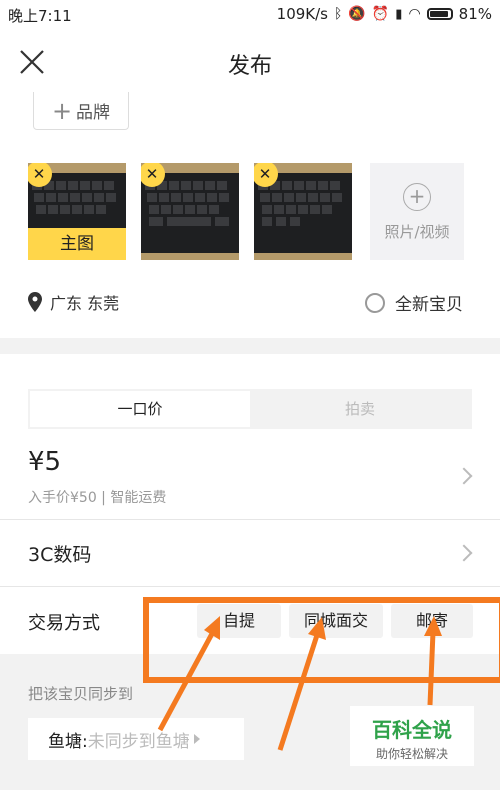  I want to click on header: 发布, so click(250, 61).